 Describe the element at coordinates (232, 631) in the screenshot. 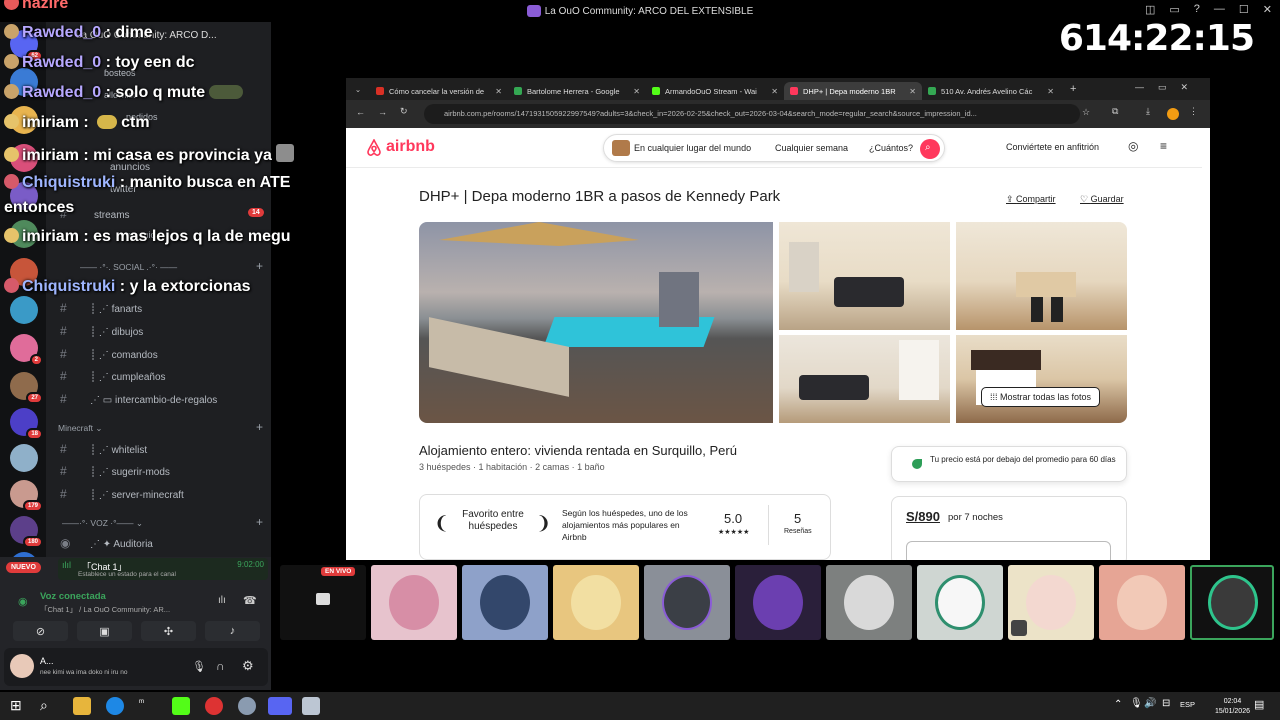

I see `soundboard-button: ♪` at that location.